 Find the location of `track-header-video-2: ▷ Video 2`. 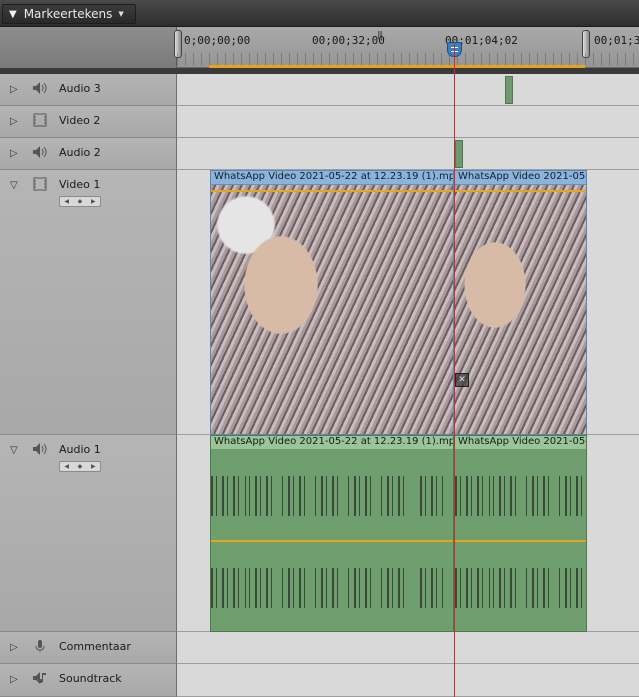

track-header-video-2: ▷ Video 2 is located at coordinates (88, 122).